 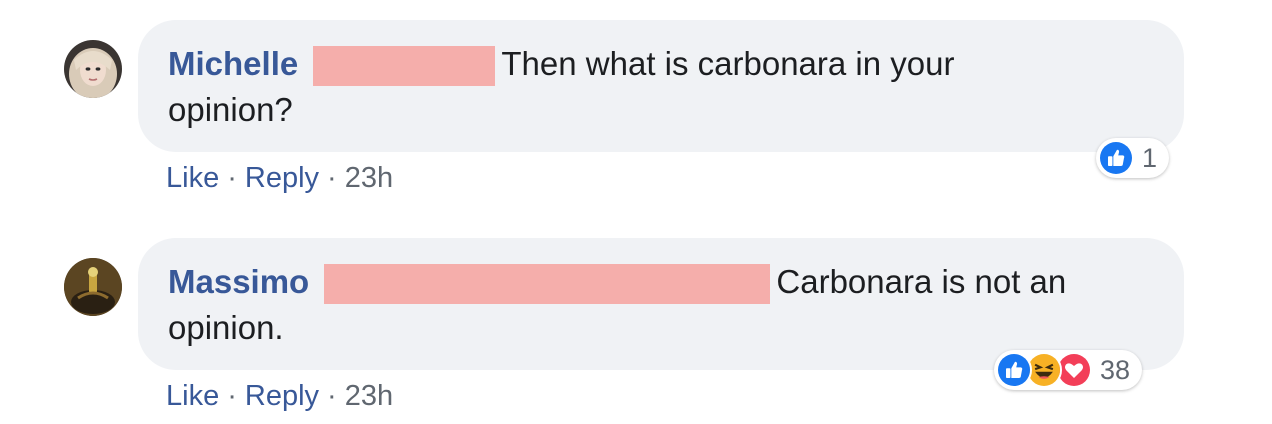 What do you see at coordinates (728, 63) in the screenshot?
I see `comment-text: Then what is carbonara in your` at bounding box center [728, 63].